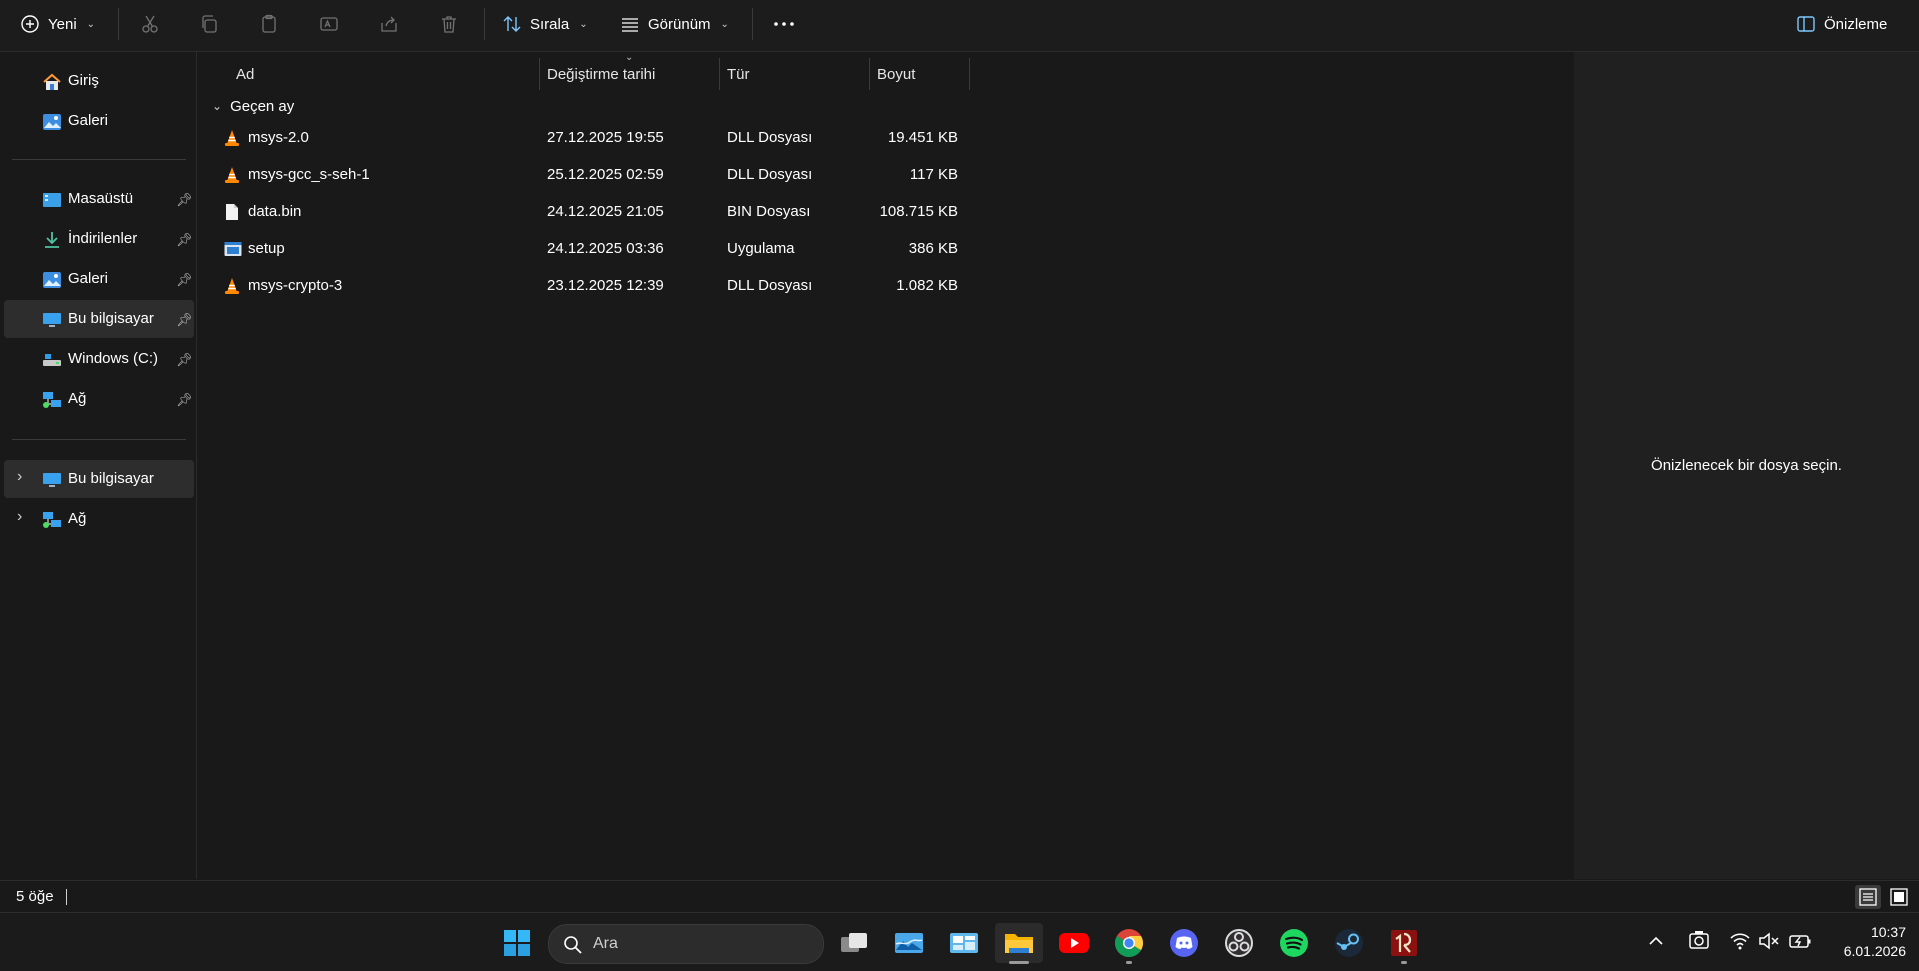 The width and height of the screenshot is (1919, 971). What do you see at coordinates (1769, 943) in the screenshot?
I see `volume-button` at bounding box center [1769, 943].